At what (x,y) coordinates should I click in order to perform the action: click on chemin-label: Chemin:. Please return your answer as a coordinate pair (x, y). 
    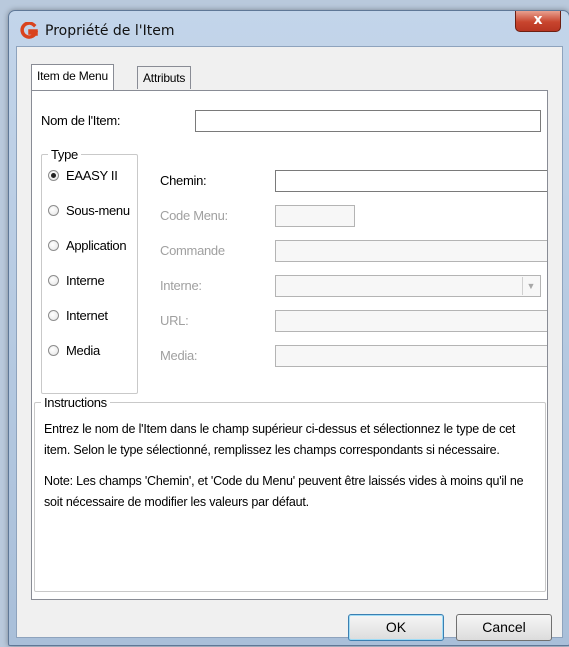
    Looking at the image, I should click on (183, 180).